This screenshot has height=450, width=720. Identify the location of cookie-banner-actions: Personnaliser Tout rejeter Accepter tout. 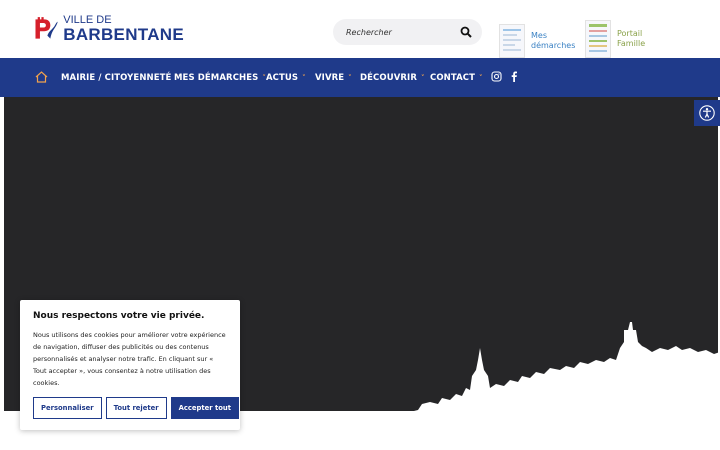
(136, 408).